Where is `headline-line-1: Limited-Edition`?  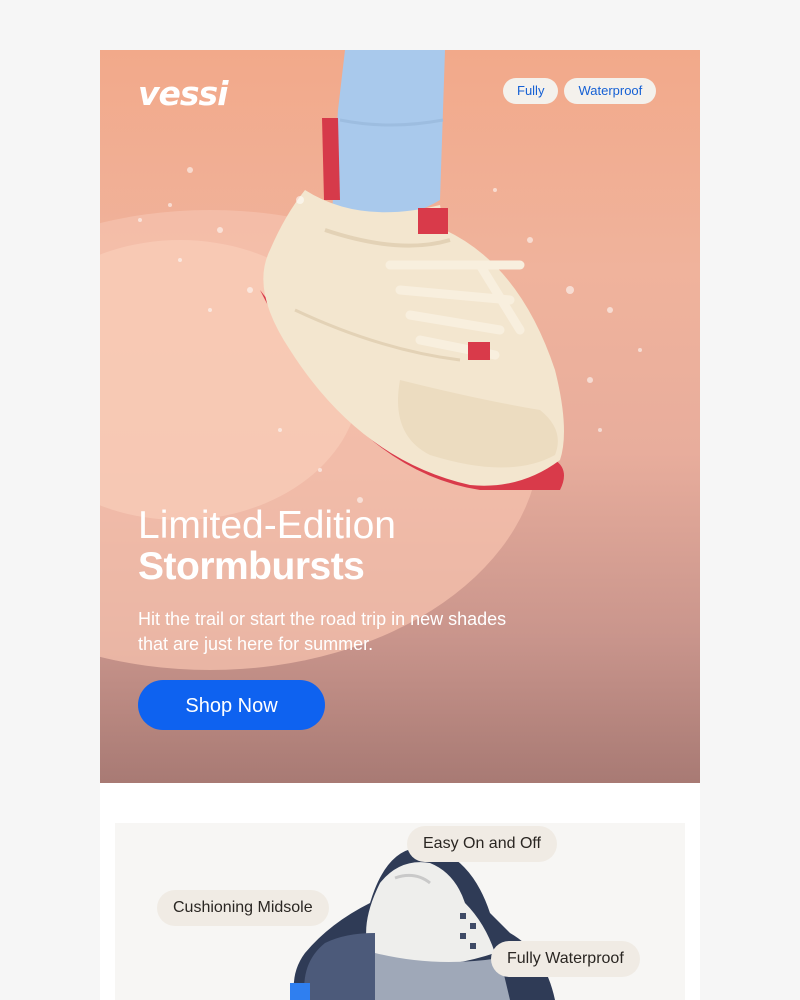 headline-line-1: Limited-Edition is located at coordinates (267, 525).